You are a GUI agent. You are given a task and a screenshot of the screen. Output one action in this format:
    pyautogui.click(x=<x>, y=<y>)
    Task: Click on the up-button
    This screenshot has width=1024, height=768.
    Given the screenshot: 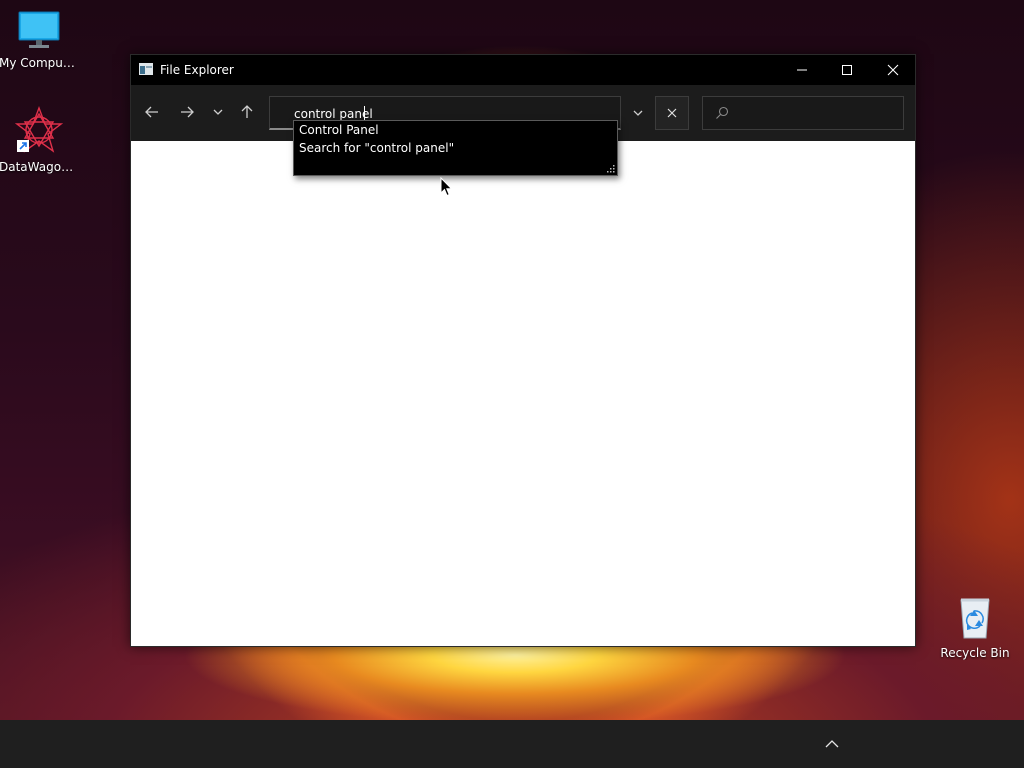 What is the action you would take?
    pyautogui.click(x=247, y=112)
    